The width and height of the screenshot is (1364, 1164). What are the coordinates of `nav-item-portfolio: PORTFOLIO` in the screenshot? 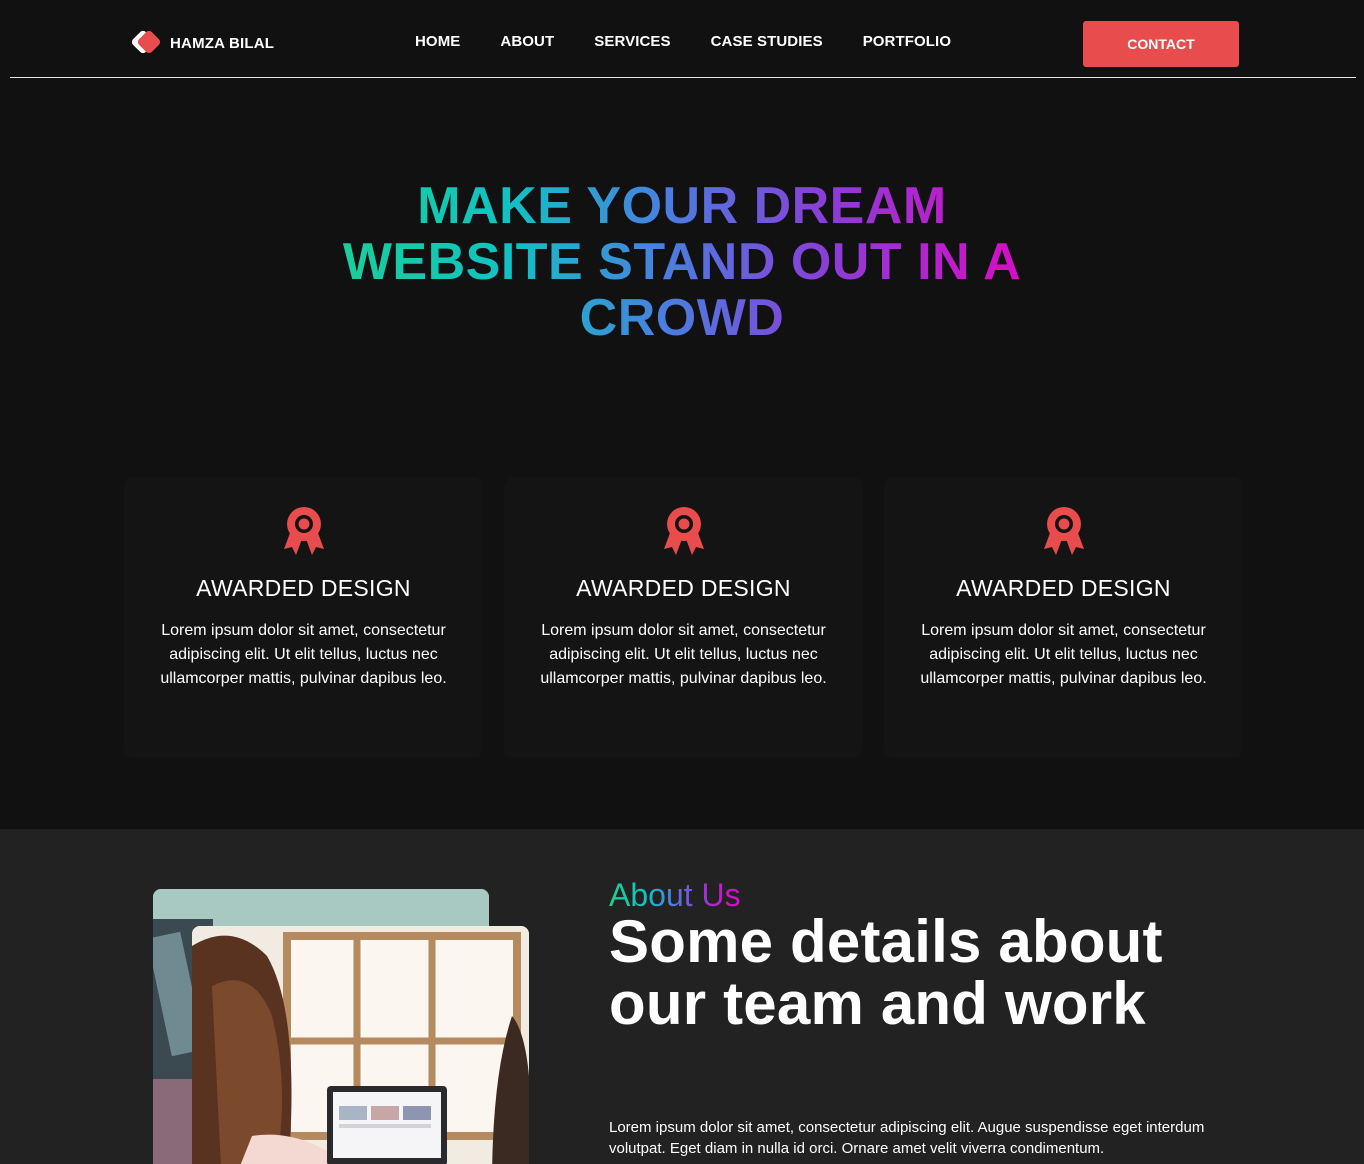 It's located at (907, 41).